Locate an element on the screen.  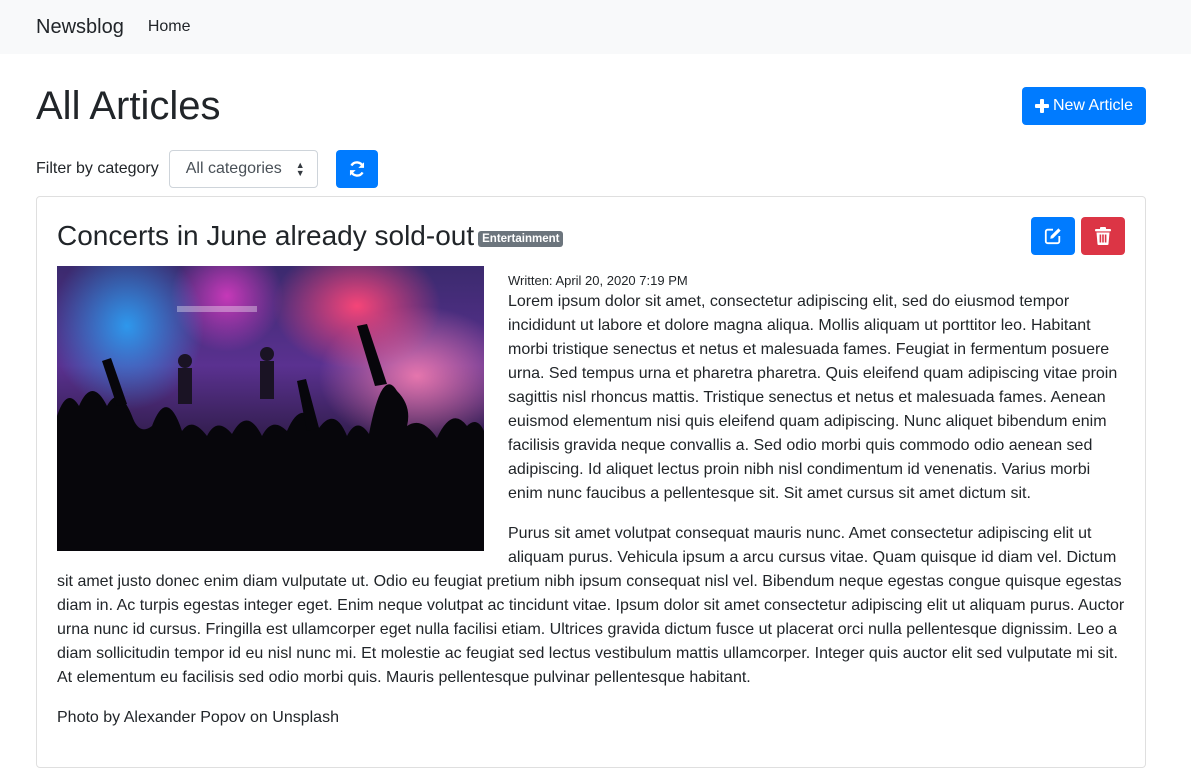
navbar: Newsblog Home is located at coordinates (595, 27).